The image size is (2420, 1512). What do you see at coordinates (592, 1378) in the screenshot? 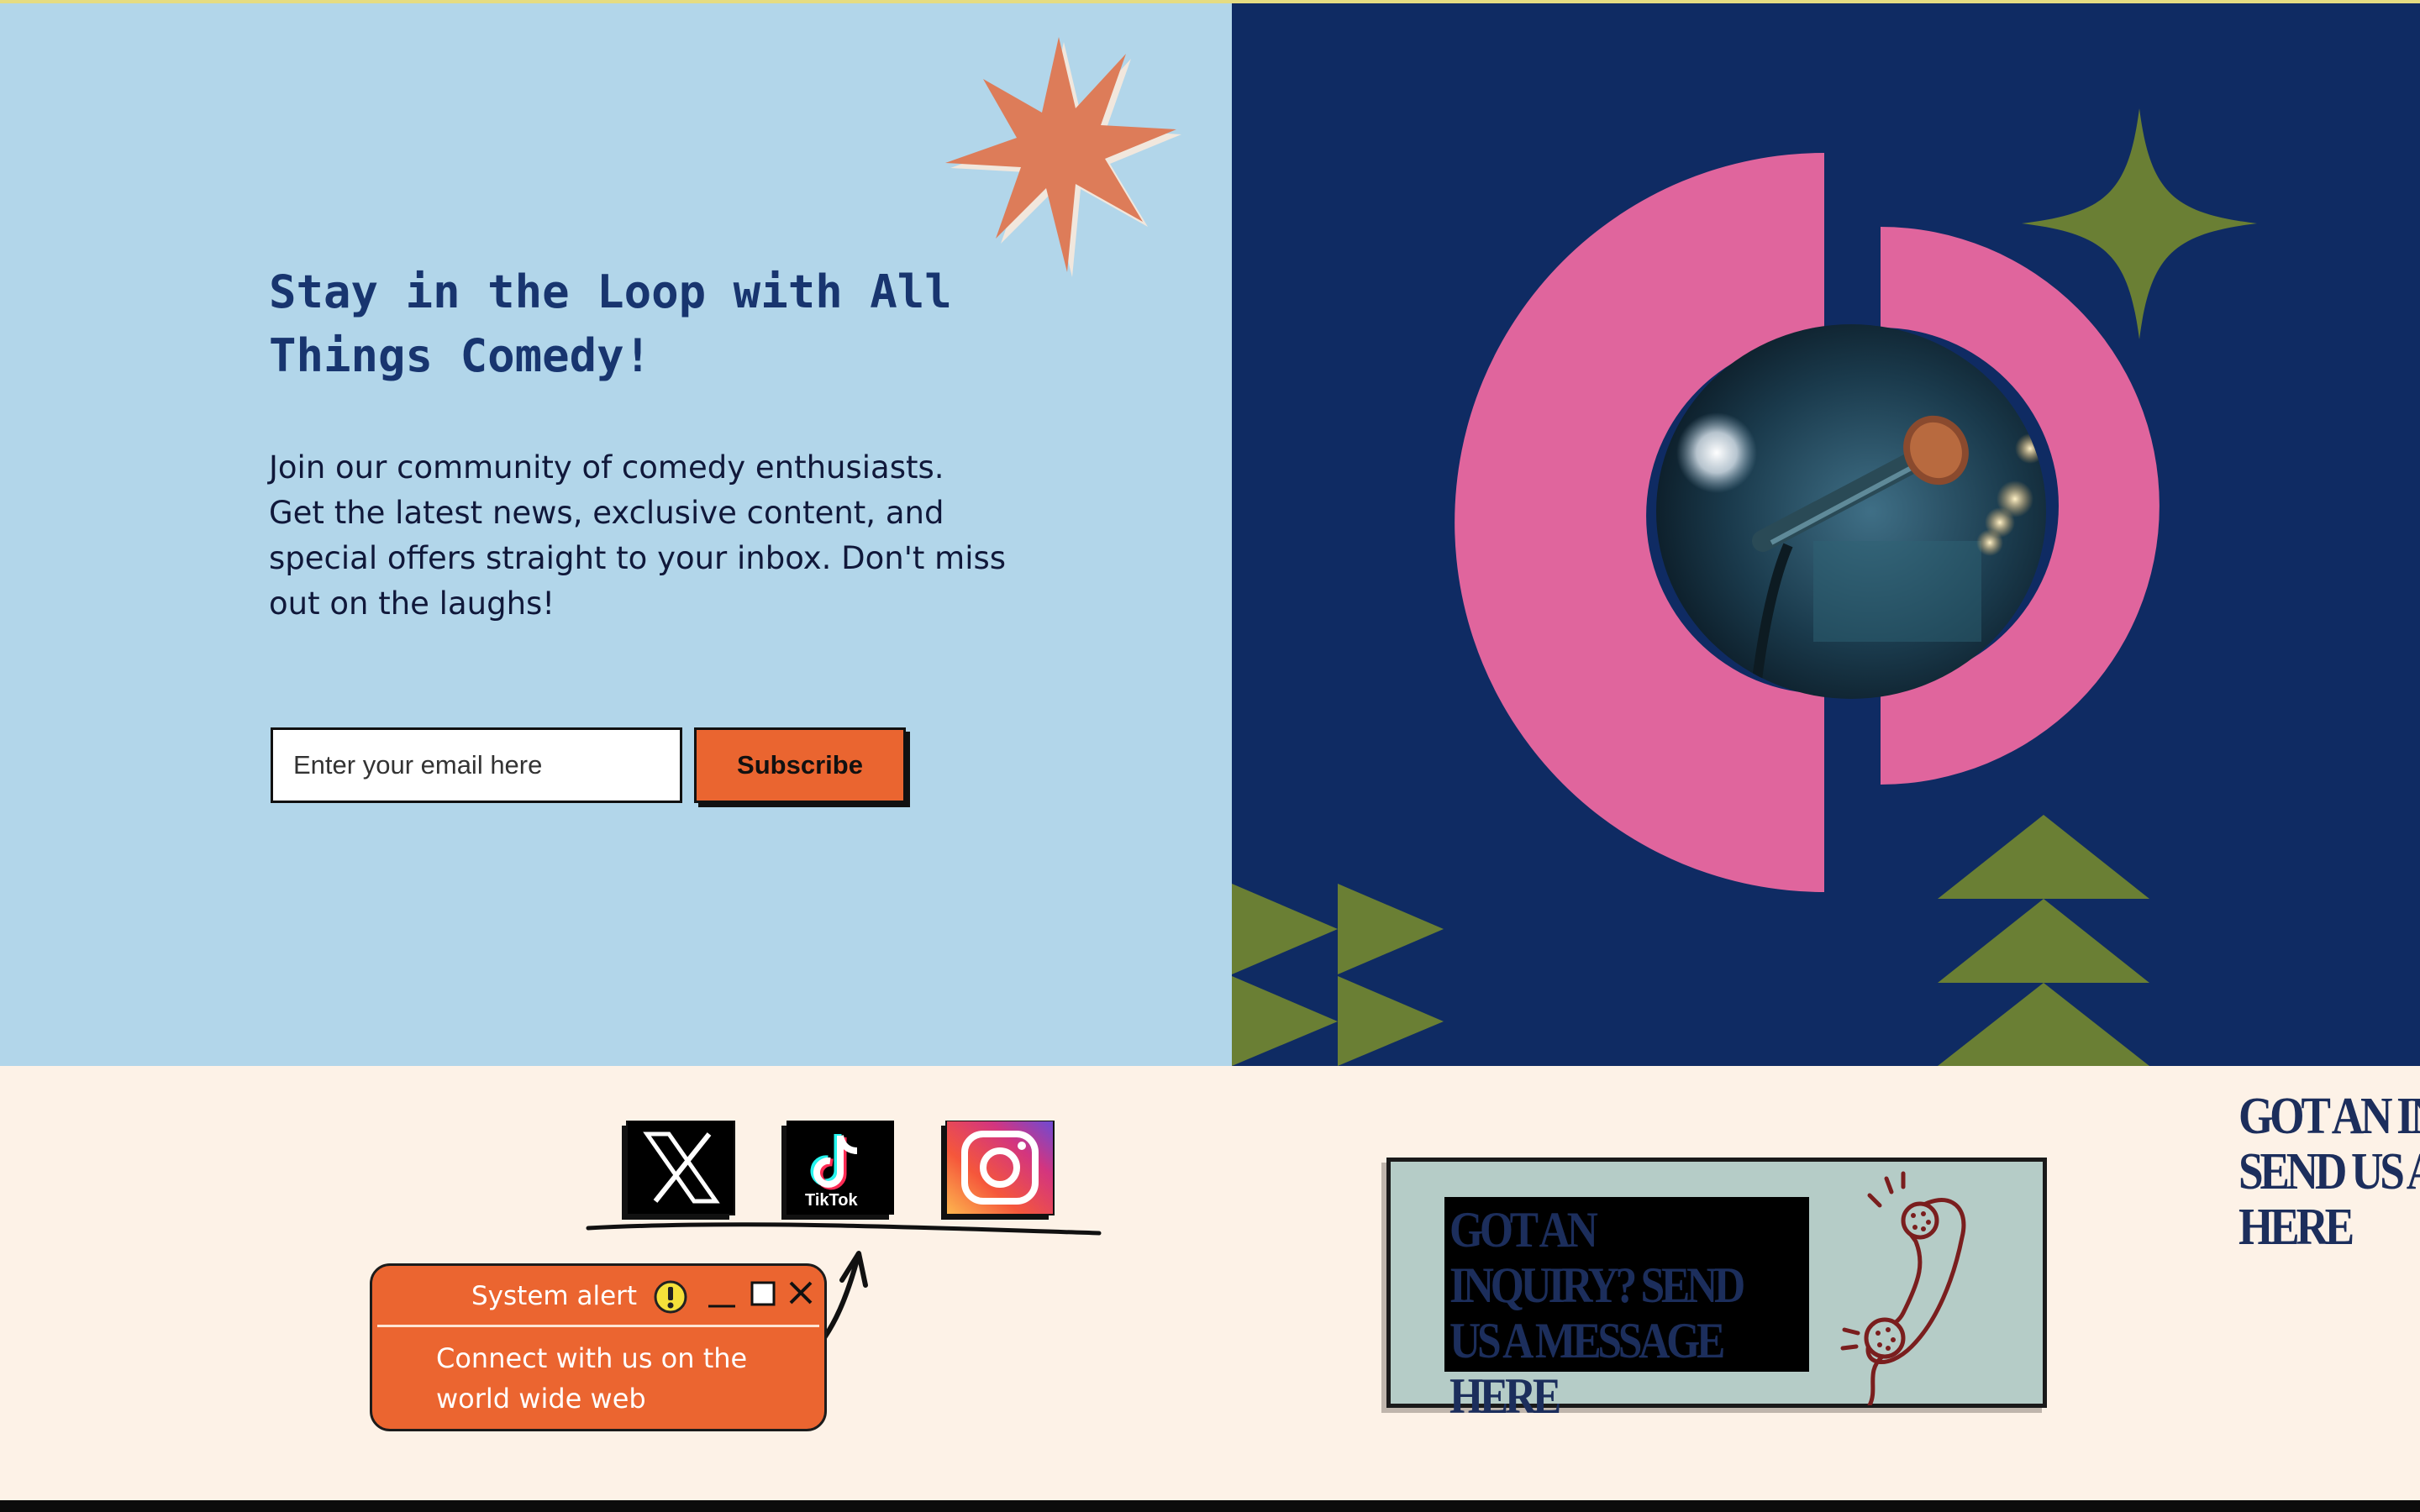
I see `alert-message: Connect with us on the world wide web` at bounding box center [592, 1378].